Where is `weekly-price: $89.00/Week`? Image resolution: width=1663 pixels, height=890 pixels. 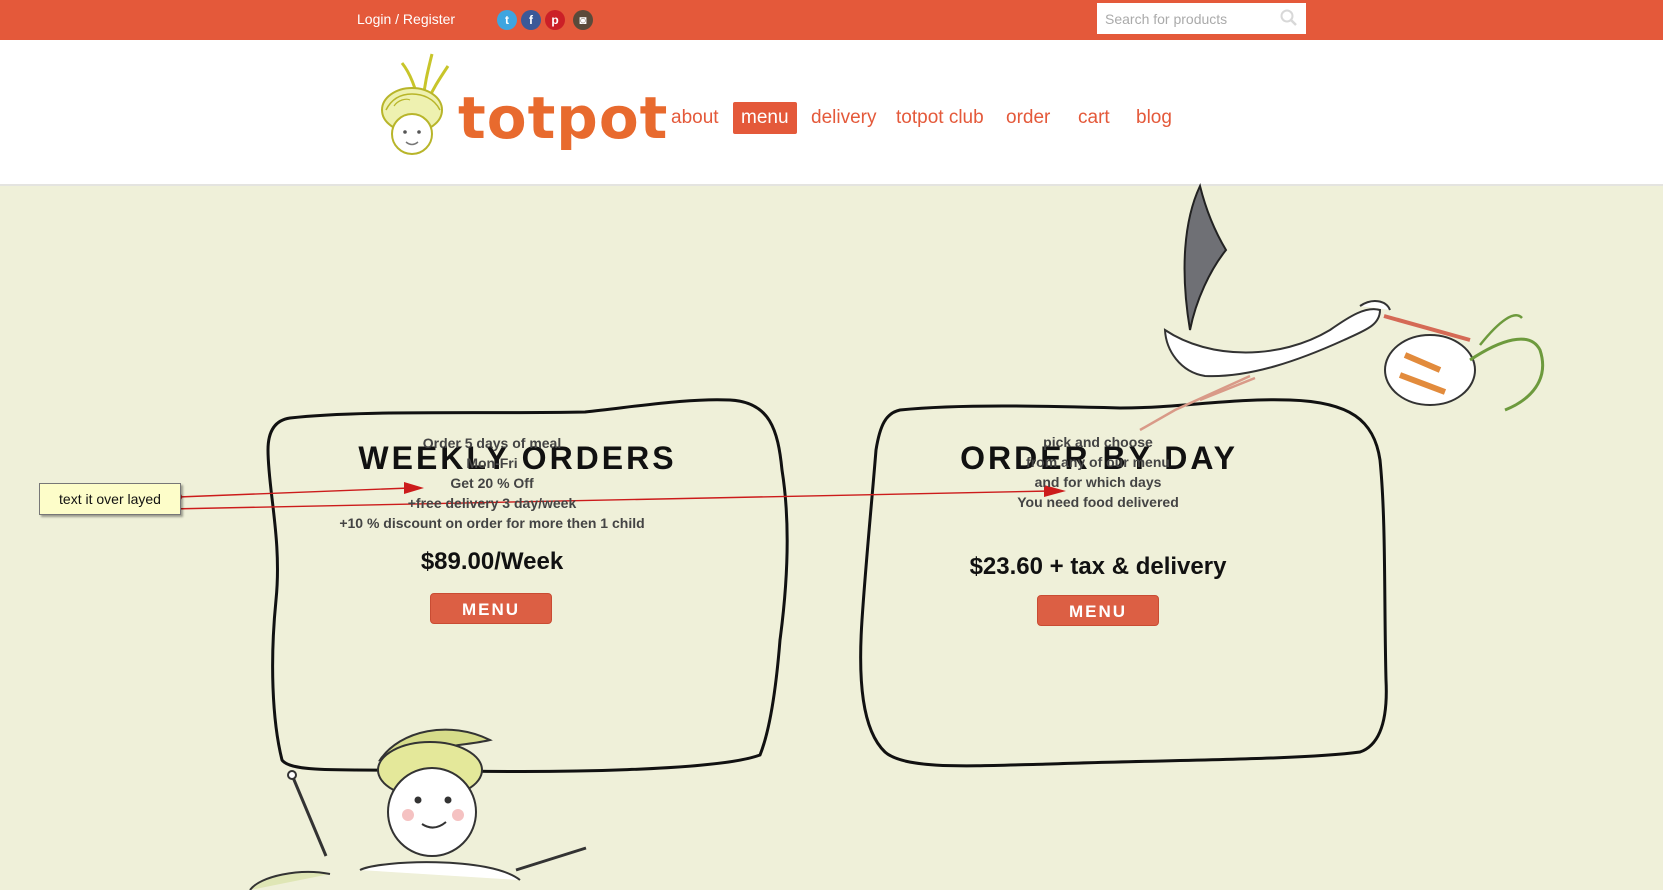
weekly-price: $89.00/Week is located at coordinates (492, 561).